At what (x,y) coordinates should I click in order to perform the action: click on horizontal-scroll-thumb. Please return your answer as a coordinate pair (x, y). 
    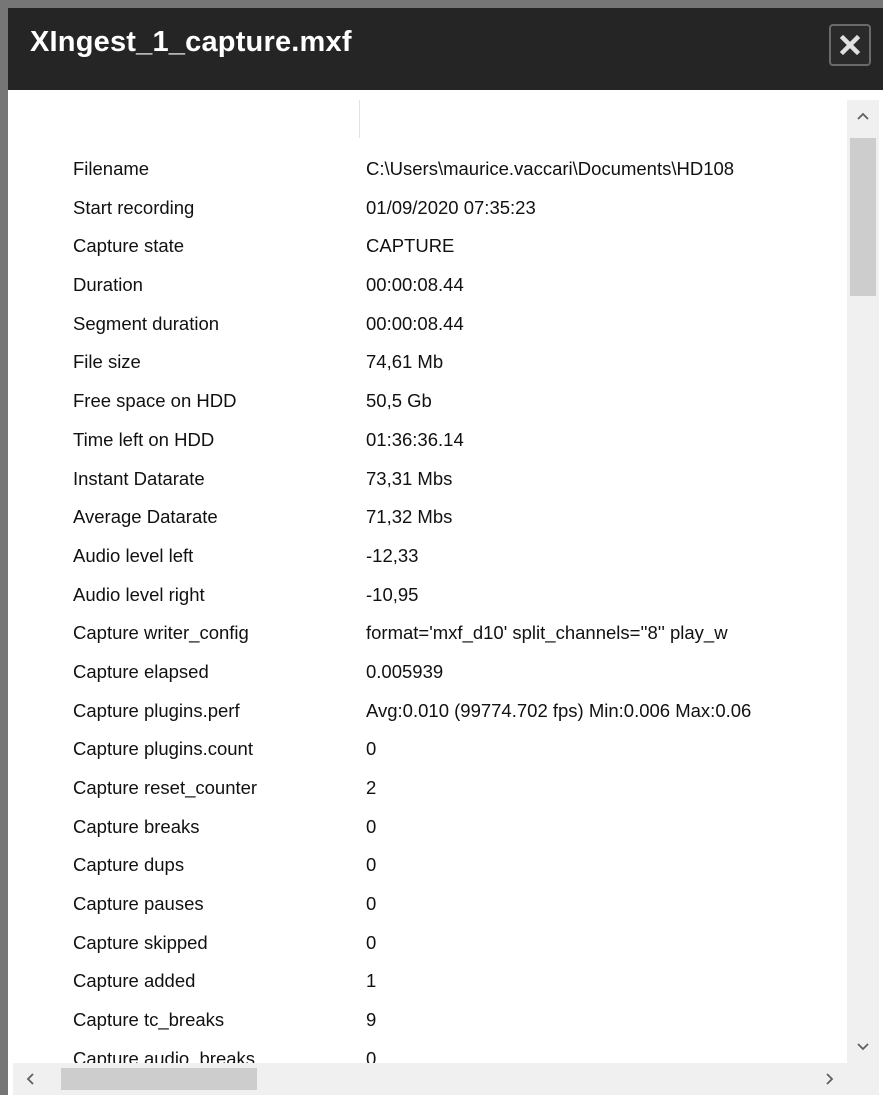
    Looking at the image, I should click on (159, 1079).